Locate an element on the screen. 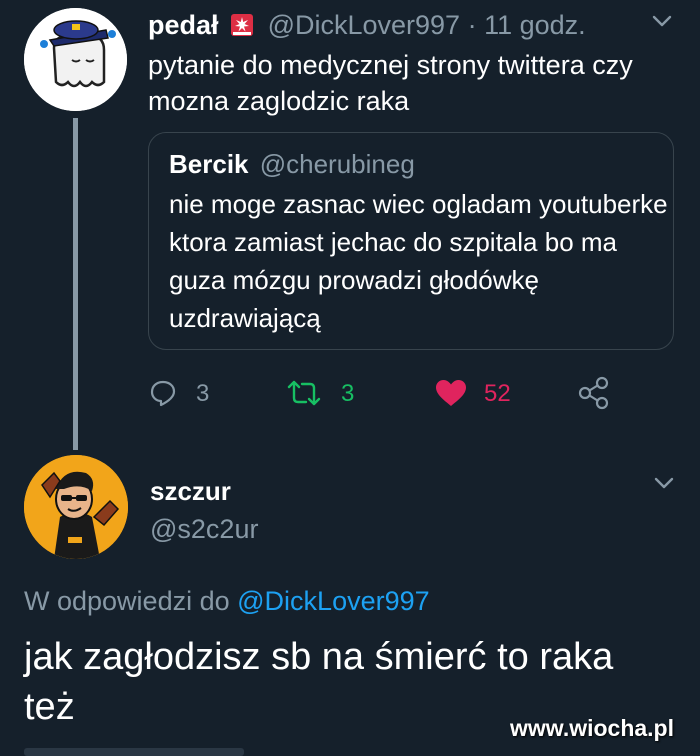  reply-to-label: W odpowiedzi do is located at coordinates (127, 601).